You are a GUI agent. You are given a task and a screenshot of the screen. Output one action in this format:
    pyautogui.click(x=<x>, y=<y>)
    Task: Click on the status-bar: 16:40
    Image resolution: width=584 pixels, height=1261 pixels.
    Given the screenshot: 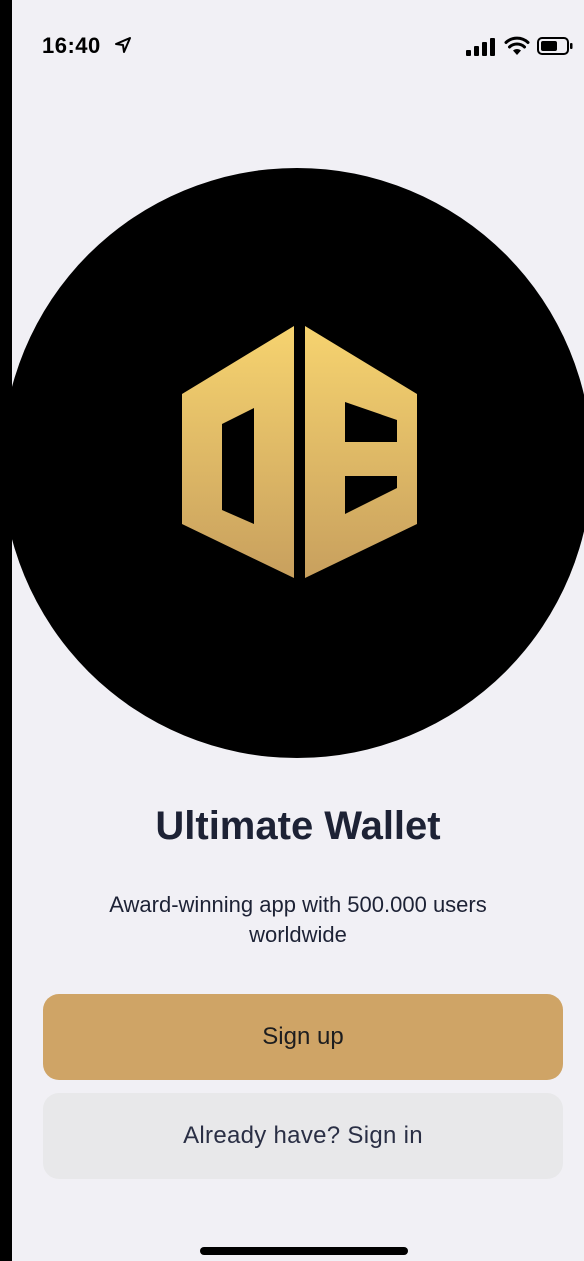 What is the action you would take?
    pyautogui.click(x=298, y=45)
    